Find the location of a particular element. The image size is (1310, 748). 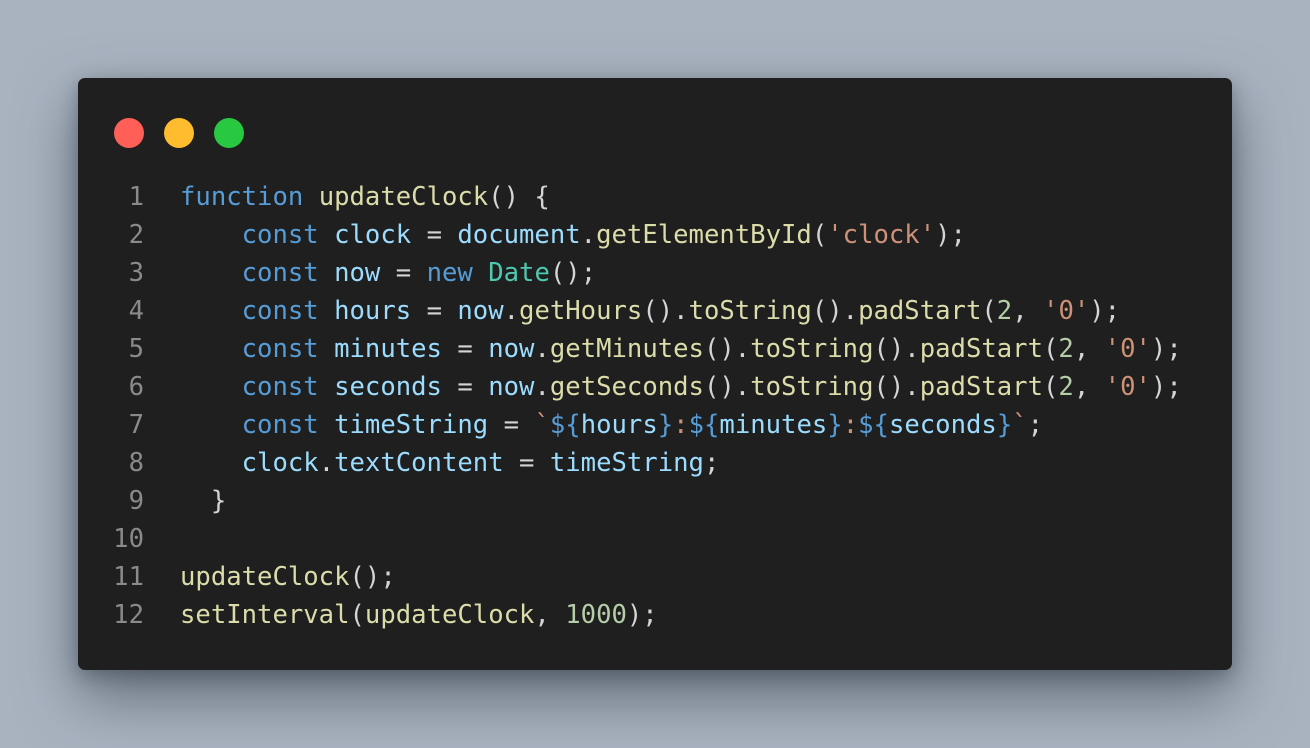

code-line: 8 clock.textContent = timeString; is located at coordinates (655, 463).